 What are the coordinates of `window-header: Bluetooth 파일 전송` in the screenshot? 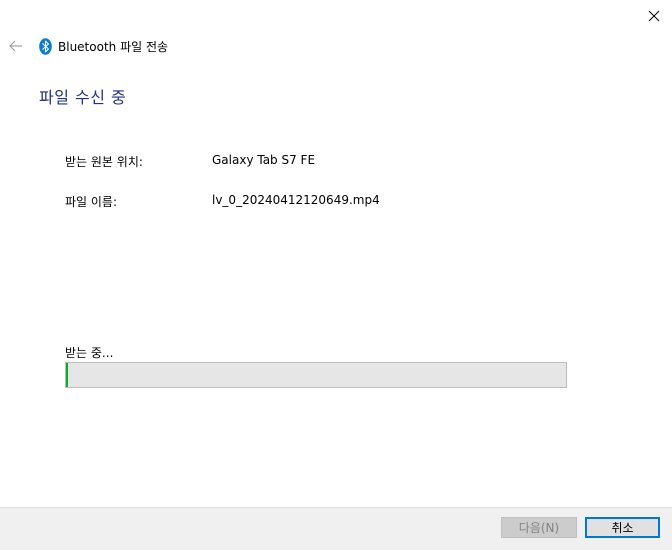 It's located at (88, 46).